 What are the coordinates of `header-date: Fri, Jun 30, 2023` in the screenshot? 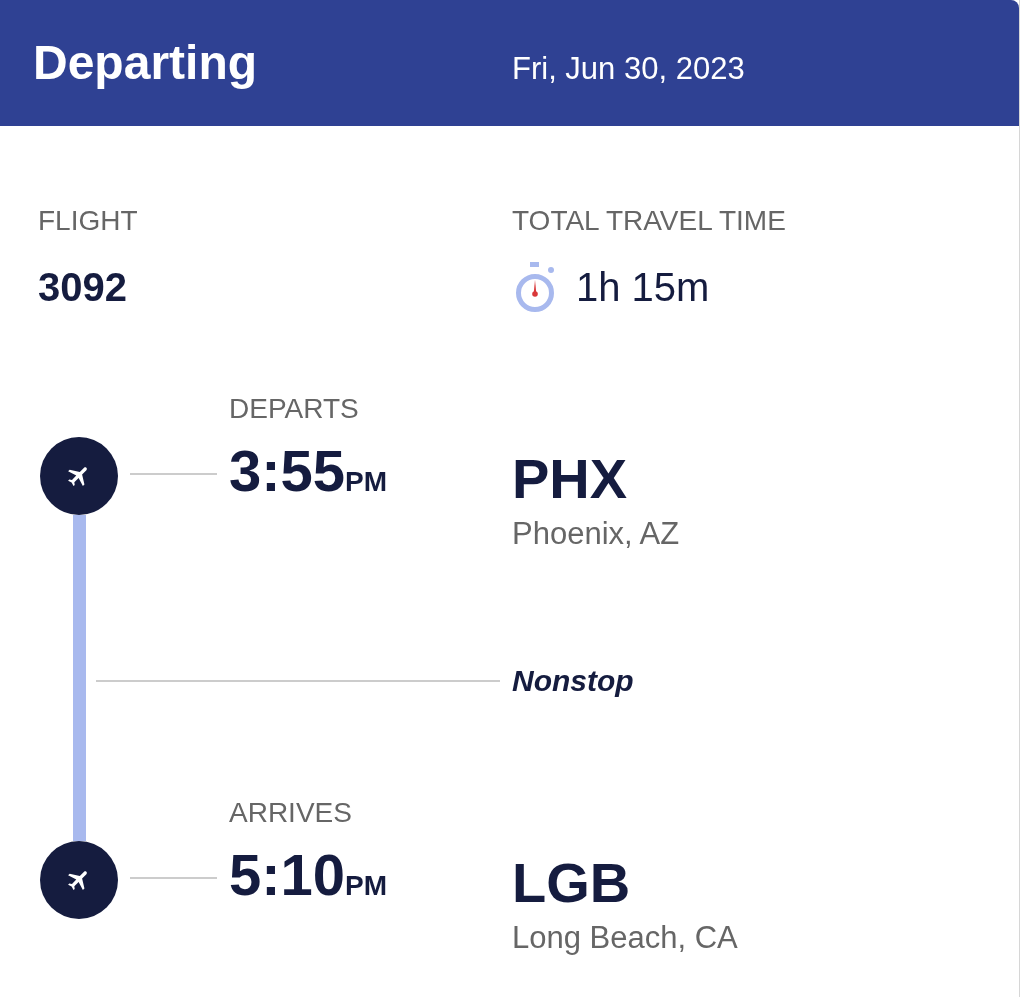 It's located at (629, 69).